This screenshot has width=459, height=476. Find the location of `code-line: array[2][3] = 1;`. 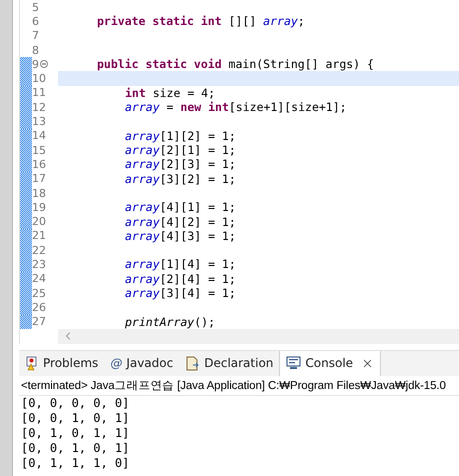

code-line: array[2][3] = 1; is located at coordinates (180, 164).